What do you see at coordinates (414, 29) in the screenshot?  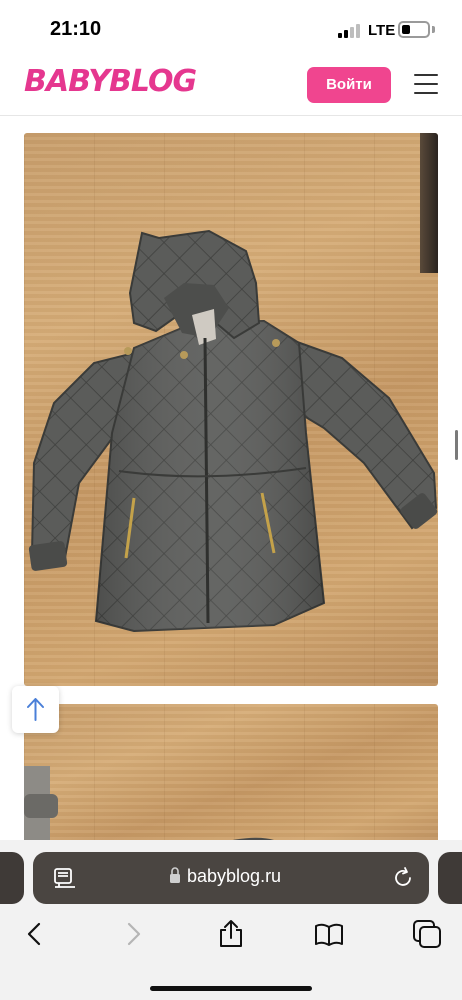 I see `battery-icon` at bounding box center [414, 29].